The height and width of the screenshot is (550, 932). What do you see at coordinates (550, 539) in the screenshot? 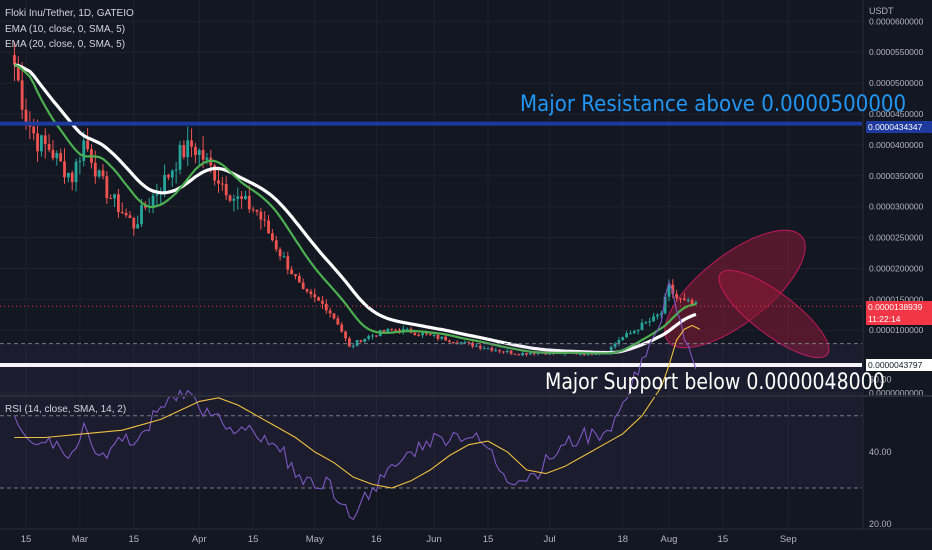
I see `time-tick-label: Jul` at bounding box center [550, 539].